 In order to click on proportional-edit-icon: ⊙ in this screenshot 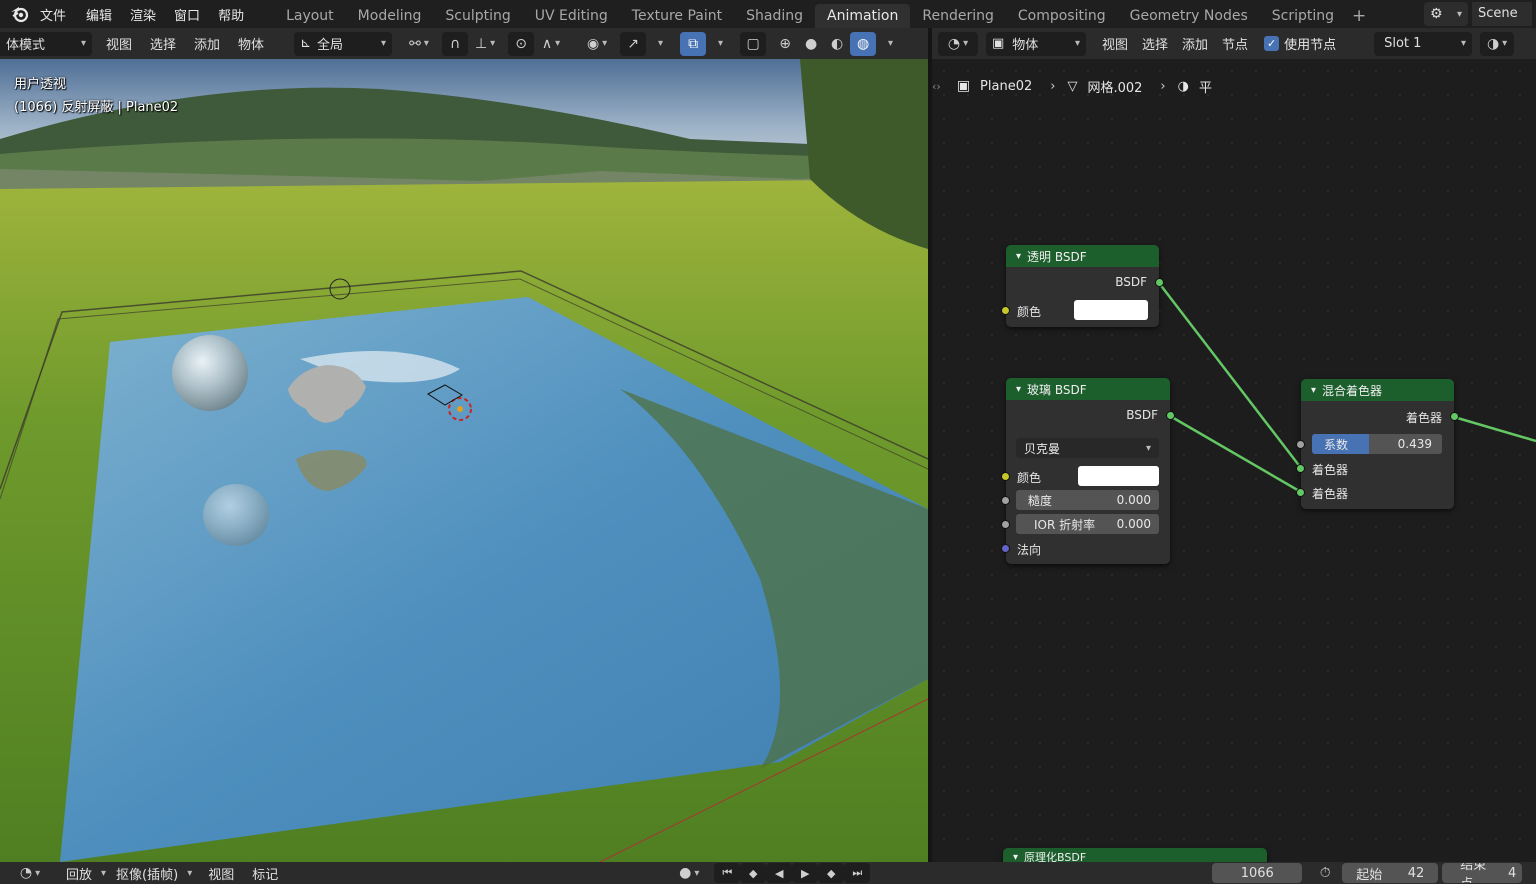, I will do `click(521, 43)`.